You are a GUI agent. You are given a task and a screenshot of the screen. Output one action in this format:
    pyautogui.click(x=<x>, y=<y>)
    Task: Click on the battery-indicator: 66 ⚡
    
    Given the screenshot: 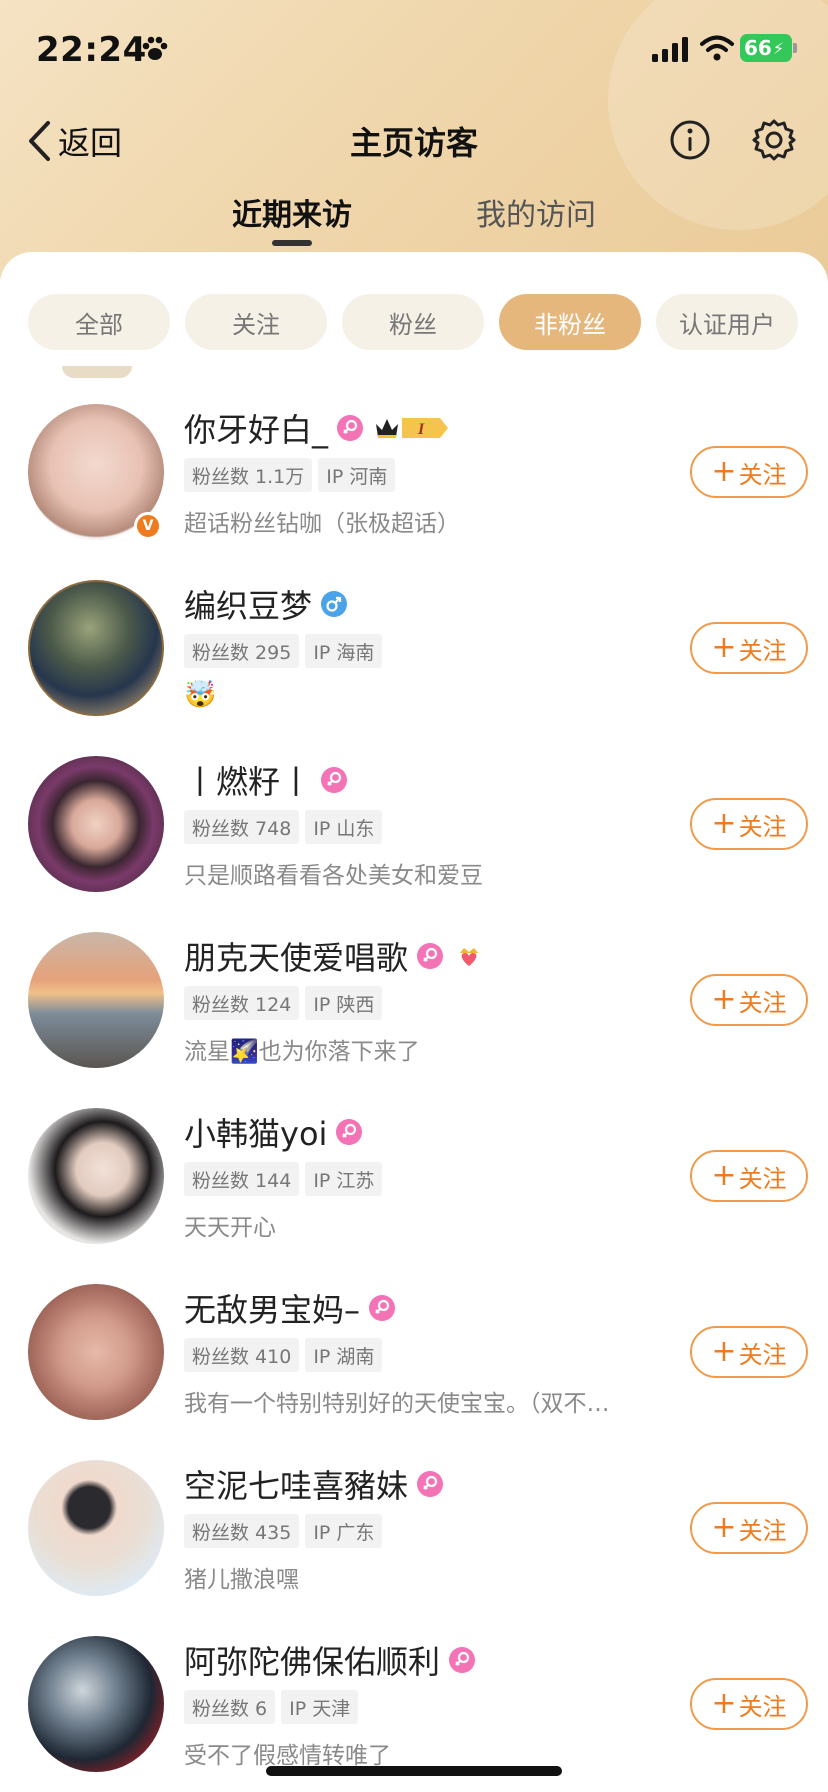 What is the action you would take?
    pyautogui.click(x=766, y=48)
    